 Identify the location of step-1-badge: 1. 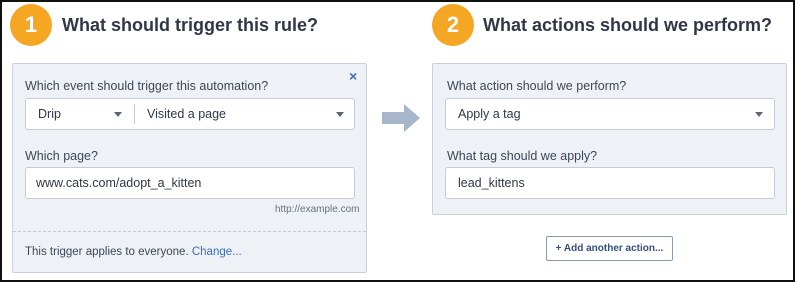
(31, 25).